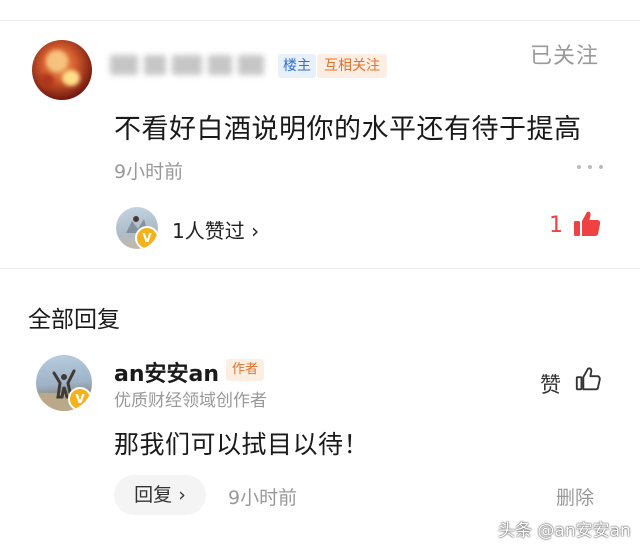  Describe the element at coordinates (194, 66) in the screenshot. I see `commenter-name-blurred` at that location.